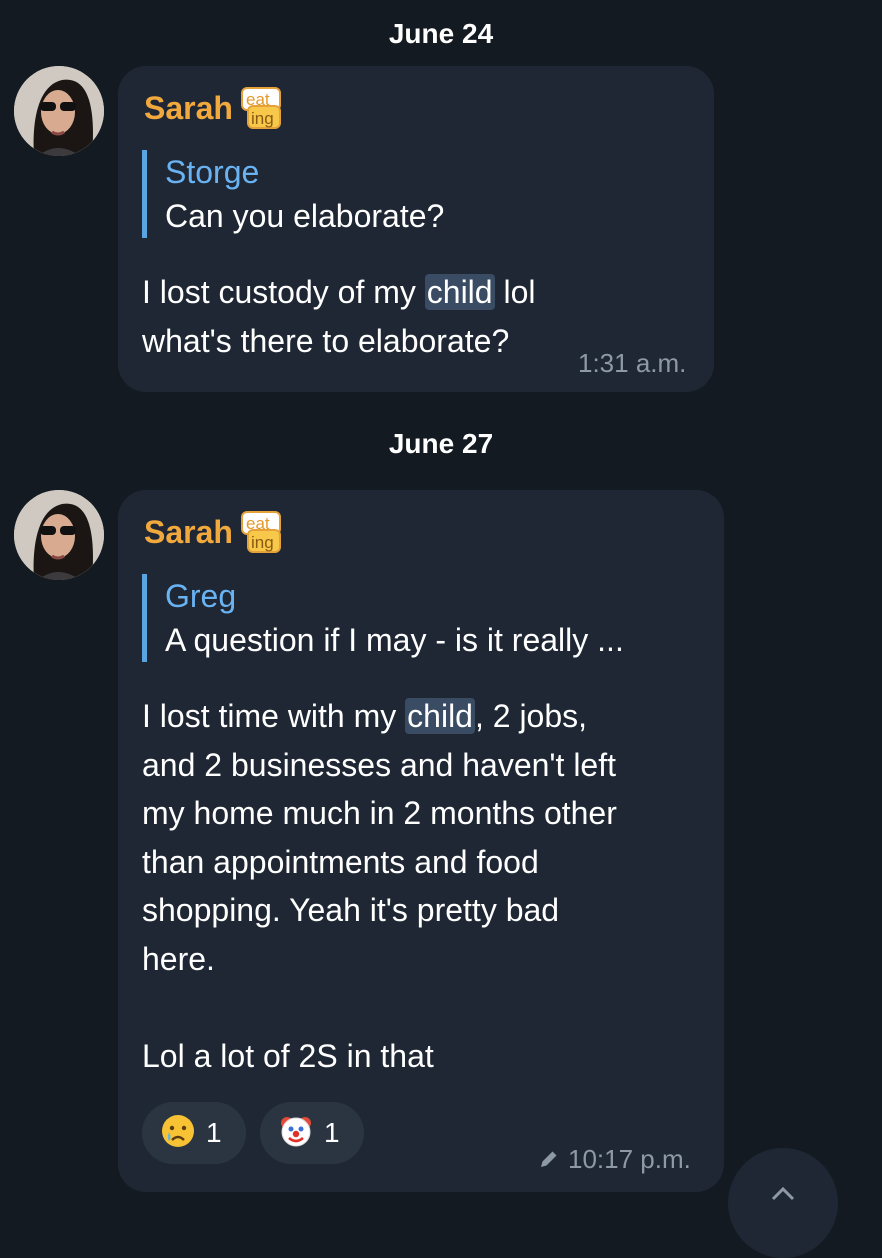 The width and height of the screenshot is (882, 1258). I want to click on scroll-down-button, so click(783, 1203).